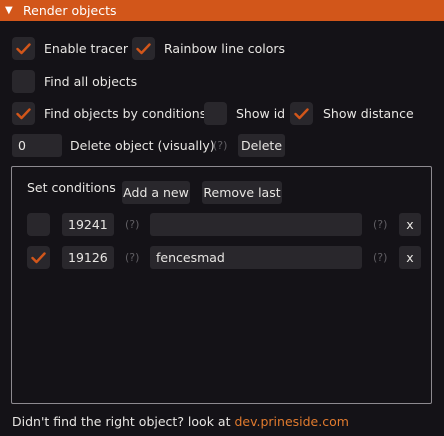 The image size is (444, 436). I want to click on show-id-label: Show id, so click(261, 113).